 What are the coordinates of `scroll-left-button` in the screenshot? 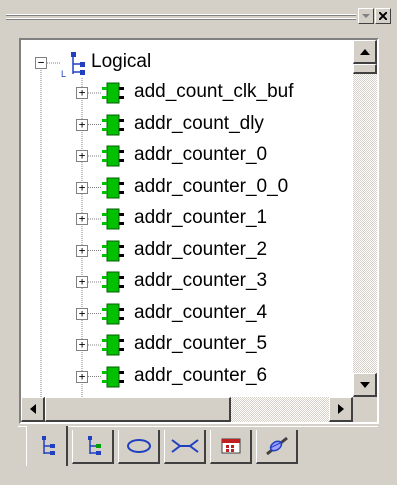 It's located at (33, 409).